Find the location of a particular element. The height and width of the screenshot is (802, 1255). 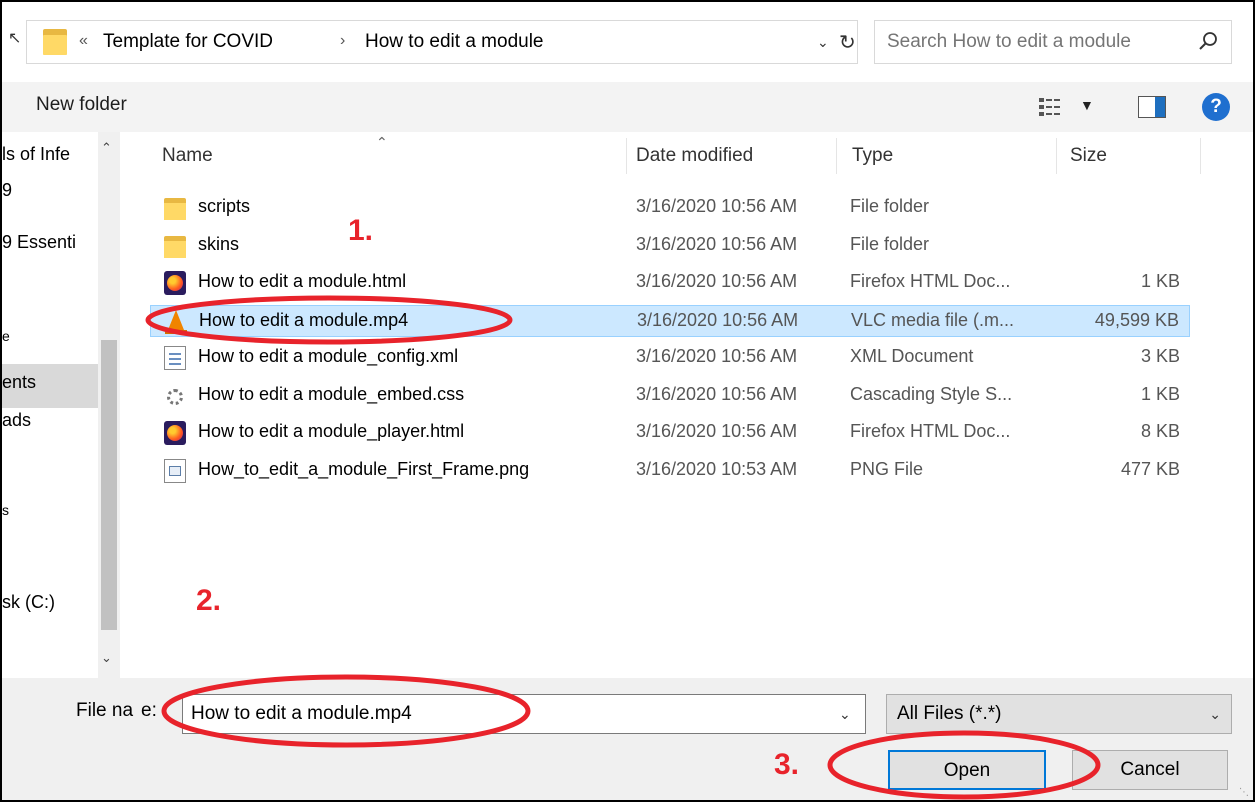

nav-item-local-disk: sk (C:) is located at coordinates (50, 607).